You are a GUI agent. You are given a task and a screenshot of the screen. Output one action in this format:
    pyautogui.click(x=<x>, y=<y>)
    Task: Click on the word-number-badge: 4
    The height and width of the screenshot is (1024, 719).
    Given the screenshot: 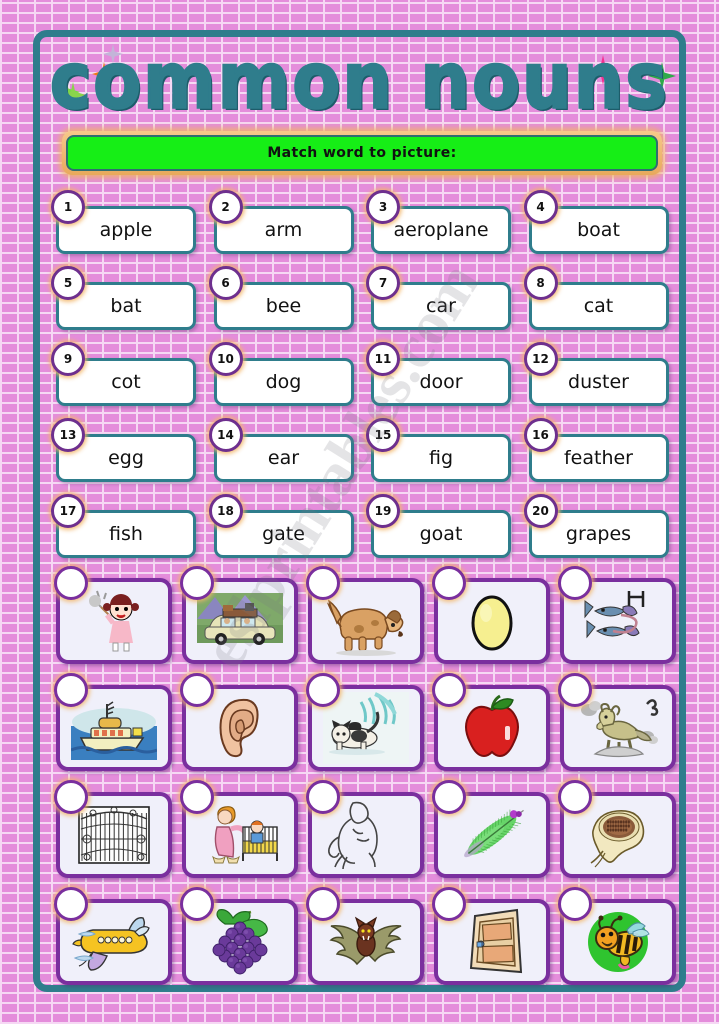 What is the action you would take?
    pyautogui.click(x=540, y=207)
    